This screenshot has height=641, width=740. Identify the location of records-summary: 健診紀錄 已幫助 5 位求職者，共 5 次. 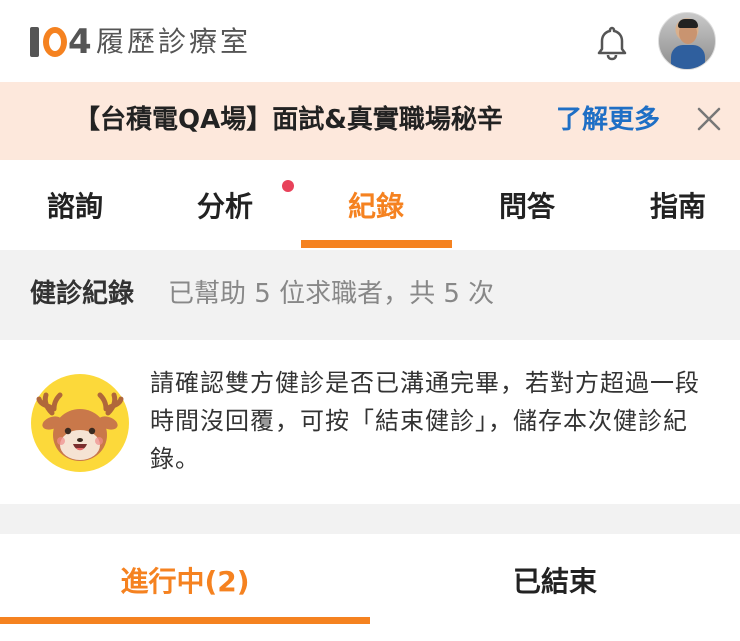
(370, 295).